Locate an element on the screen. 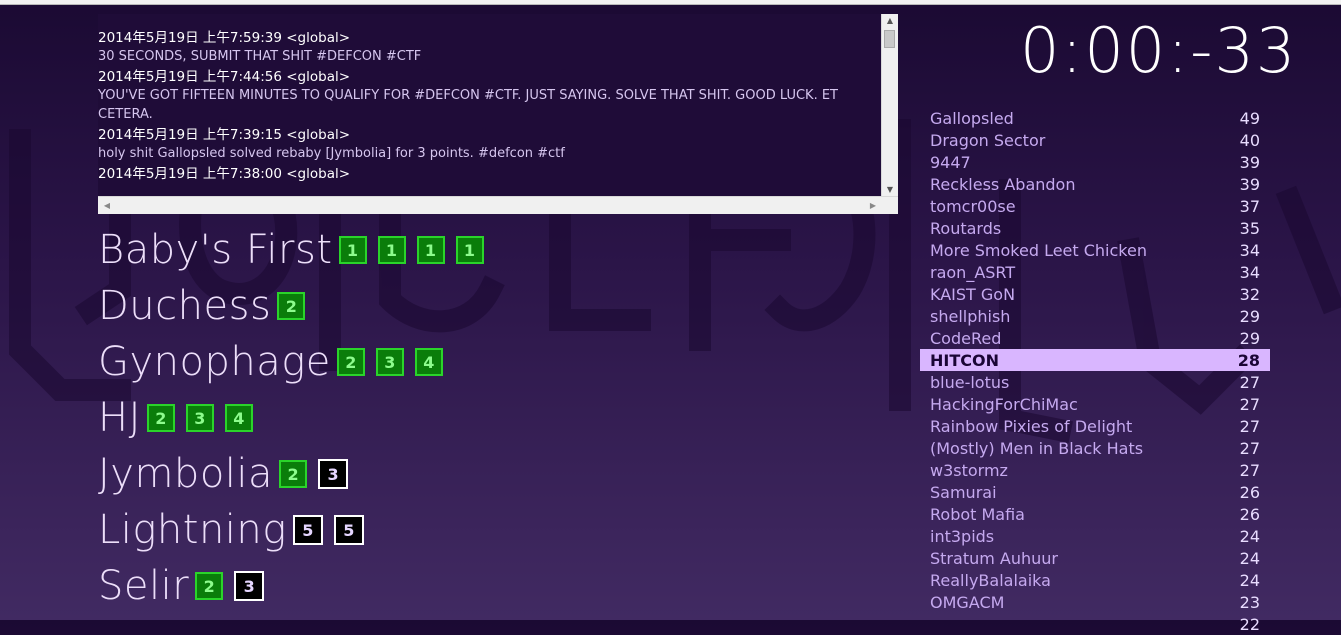 The width and height of the screenshot is (1341, 635). team-name: HackingForChiMac is located at coordinates (1004, 404).